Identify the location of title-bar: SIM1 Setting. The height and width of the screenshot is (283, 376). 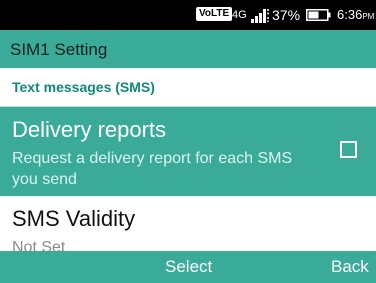
(188, 49).